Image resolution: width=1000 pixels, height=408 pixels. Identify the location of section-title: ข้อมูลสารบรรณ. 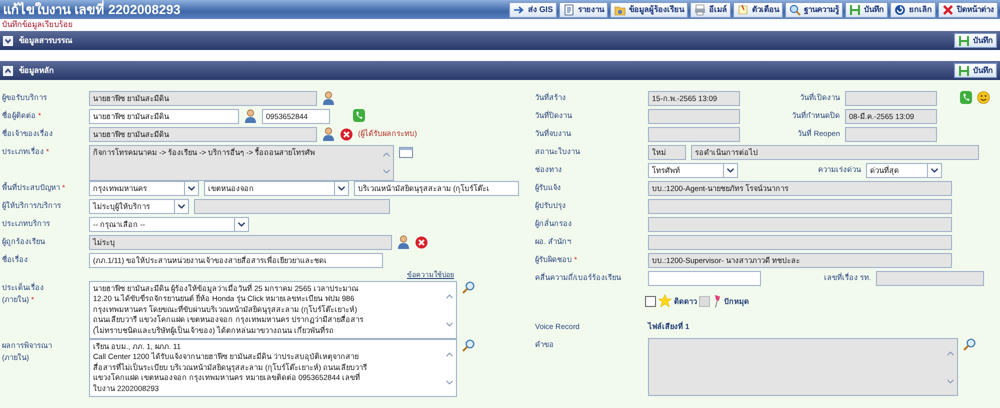
(45, 40).